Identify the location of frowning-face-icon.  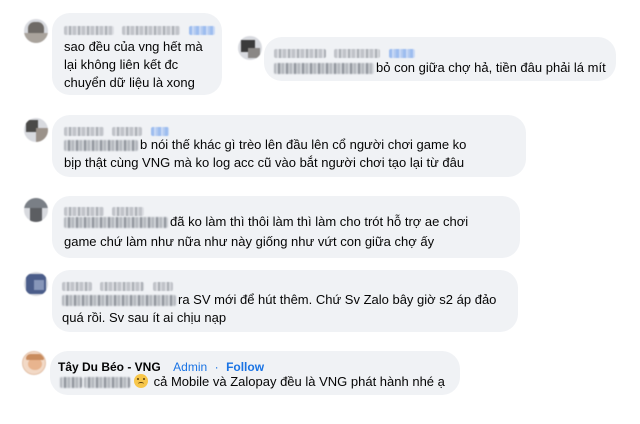
(141, 381).